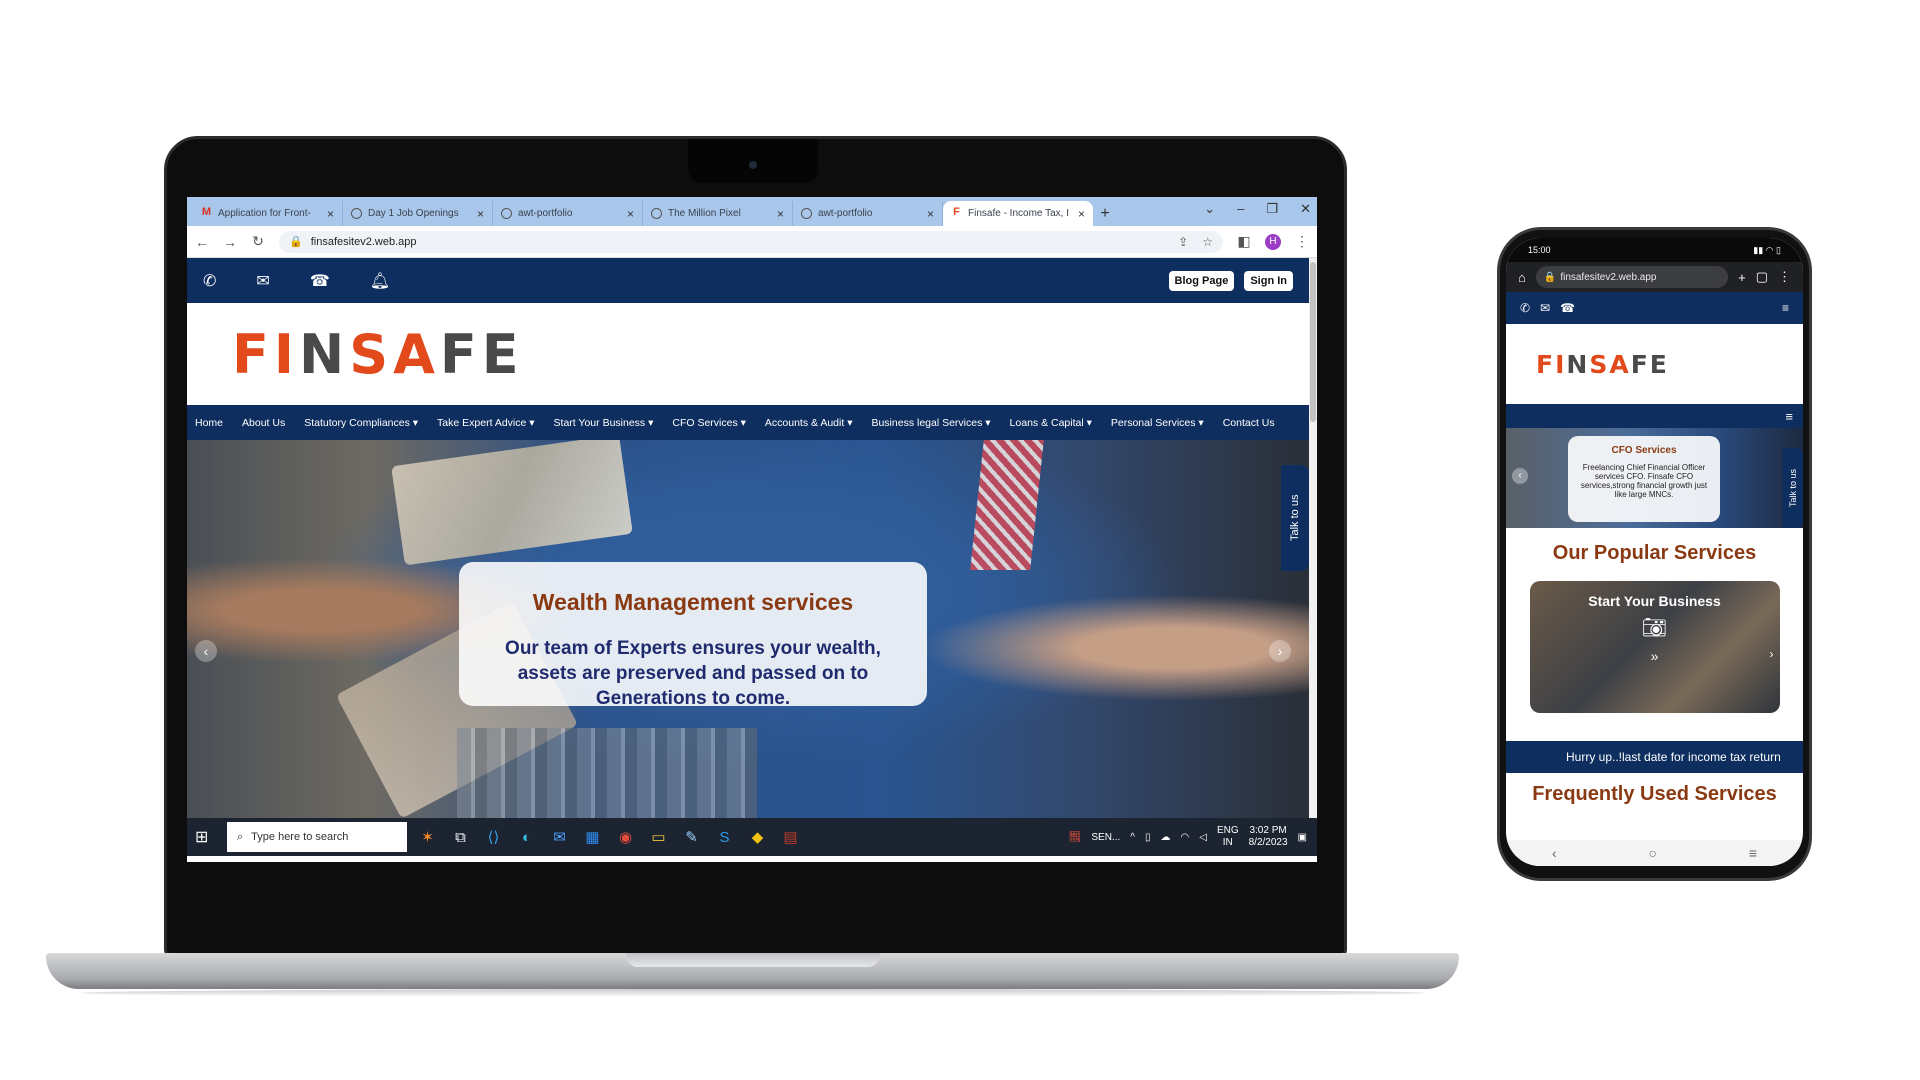 Image resolution: width=1920 pixels, height=1080 pixels. I want to click on double-chevron-icon: », so click(1655, 656).